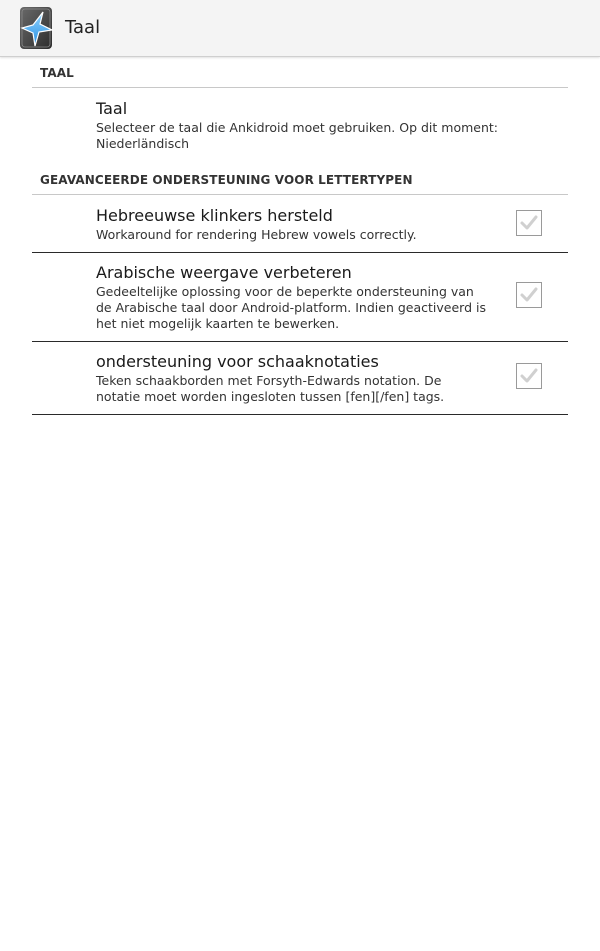 The image size is (600, 951). I want to click on hebrew-vowels-checkbox, so click(529, 223).